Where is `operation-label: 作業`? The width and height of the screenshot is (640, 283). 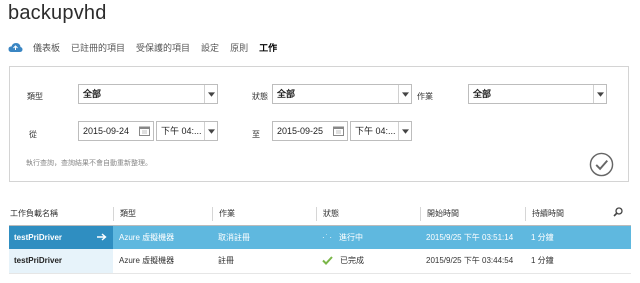 operation-label: 作業 is located at coordinates (425, 96).